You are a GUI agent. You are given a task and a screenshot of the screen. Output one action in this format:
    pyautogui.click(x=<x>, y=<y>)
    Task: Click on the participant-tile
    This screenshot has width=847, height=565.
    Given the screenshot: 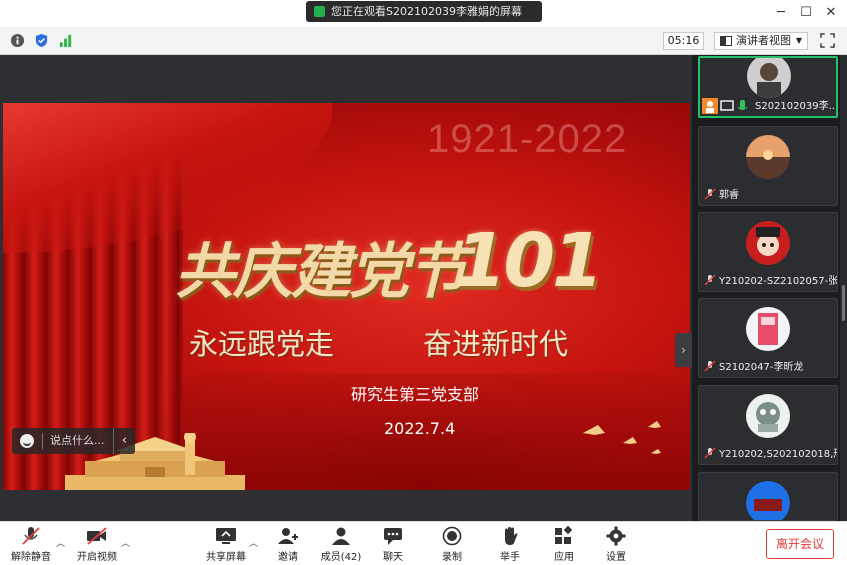 What is the action you would take?
    pyautogui.click(x=768, y=496)
    